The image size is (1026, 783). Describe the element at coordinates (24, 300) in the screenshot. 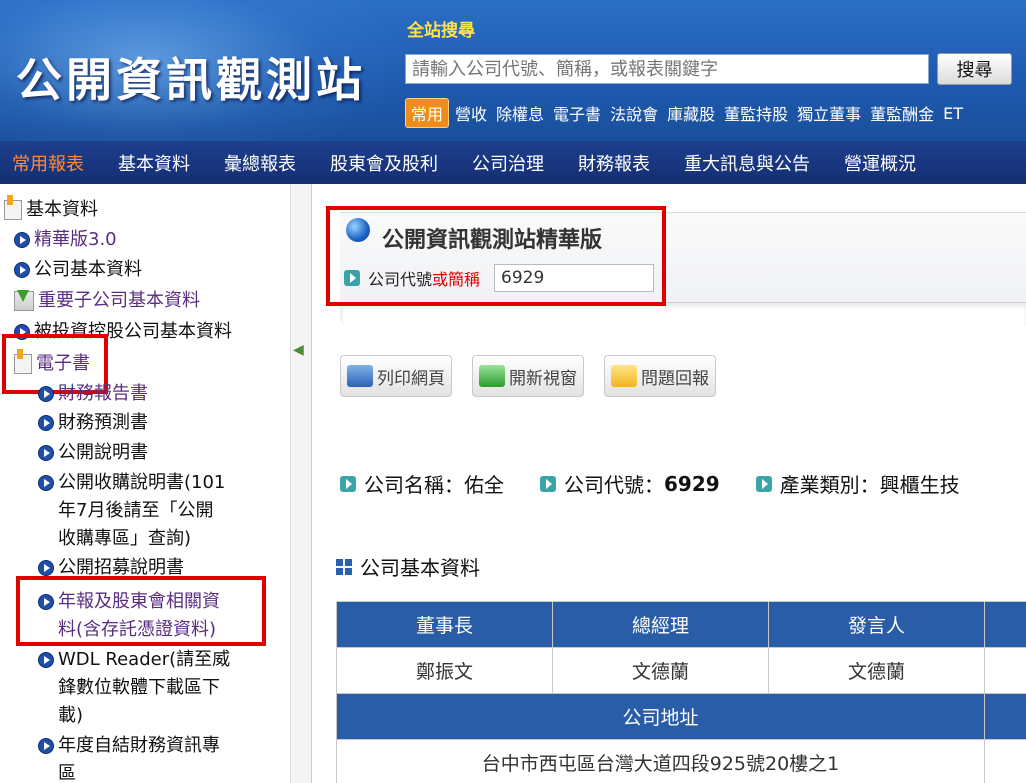

I see `download-icon` at that location.